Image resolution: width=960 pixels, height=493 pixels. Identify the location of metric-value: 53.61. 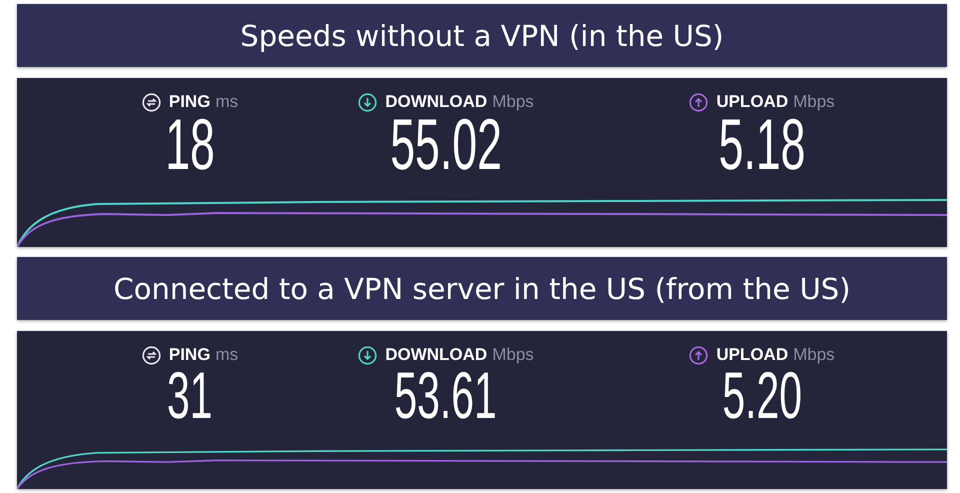
(446, 395).